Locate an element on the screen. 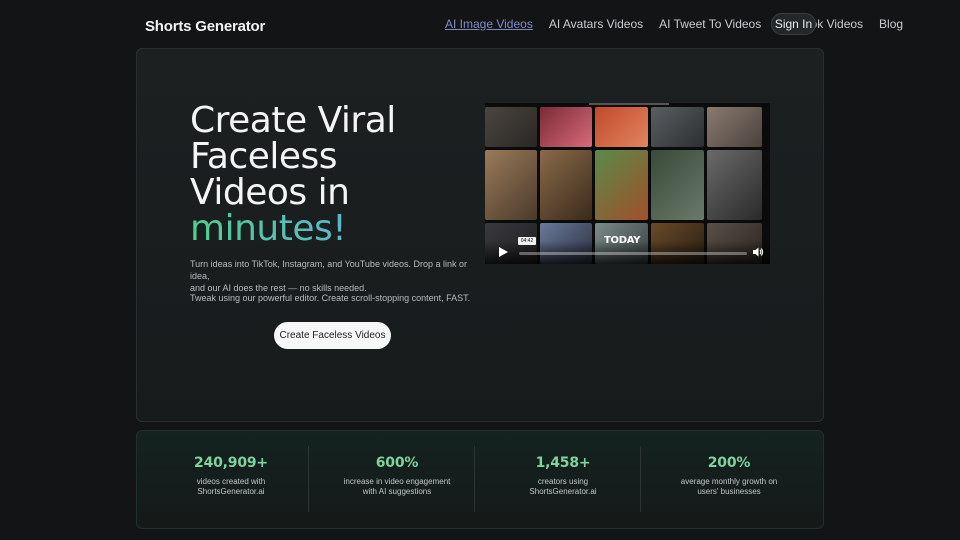  headline-accent: minutes! is located at coordinates (340, 229).